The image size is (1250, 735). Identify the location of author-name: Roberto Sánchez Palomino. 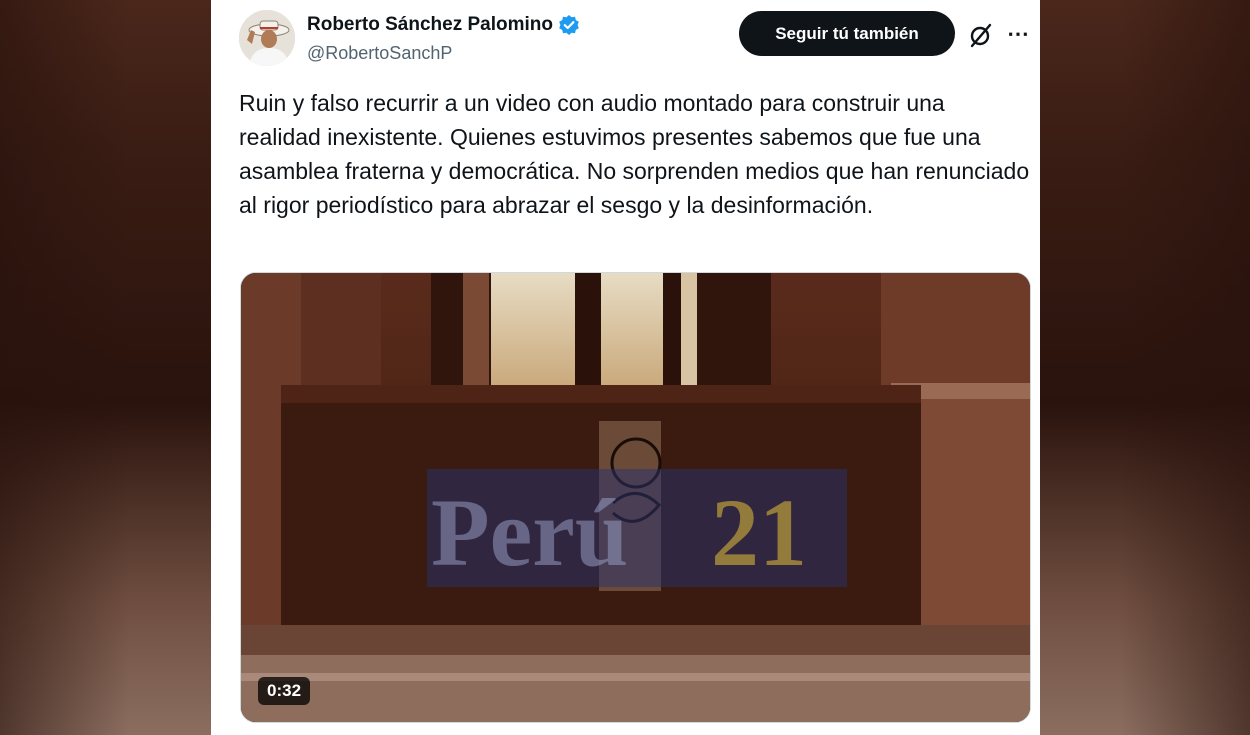
(430, 25).